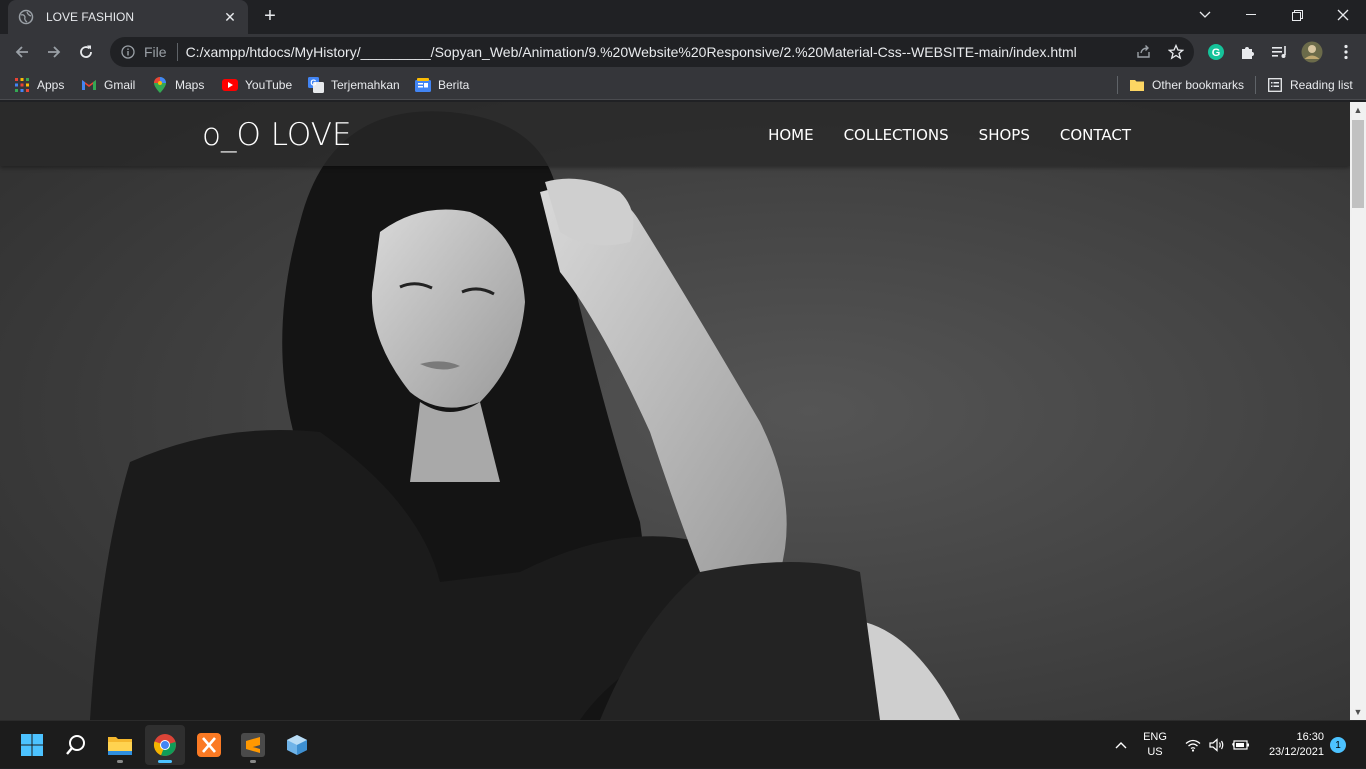 This screenshot has width=1366, height=769. Describe the element at coordinates (1155, 737) in the screenshot. I see `language-code: ENG` at that location.